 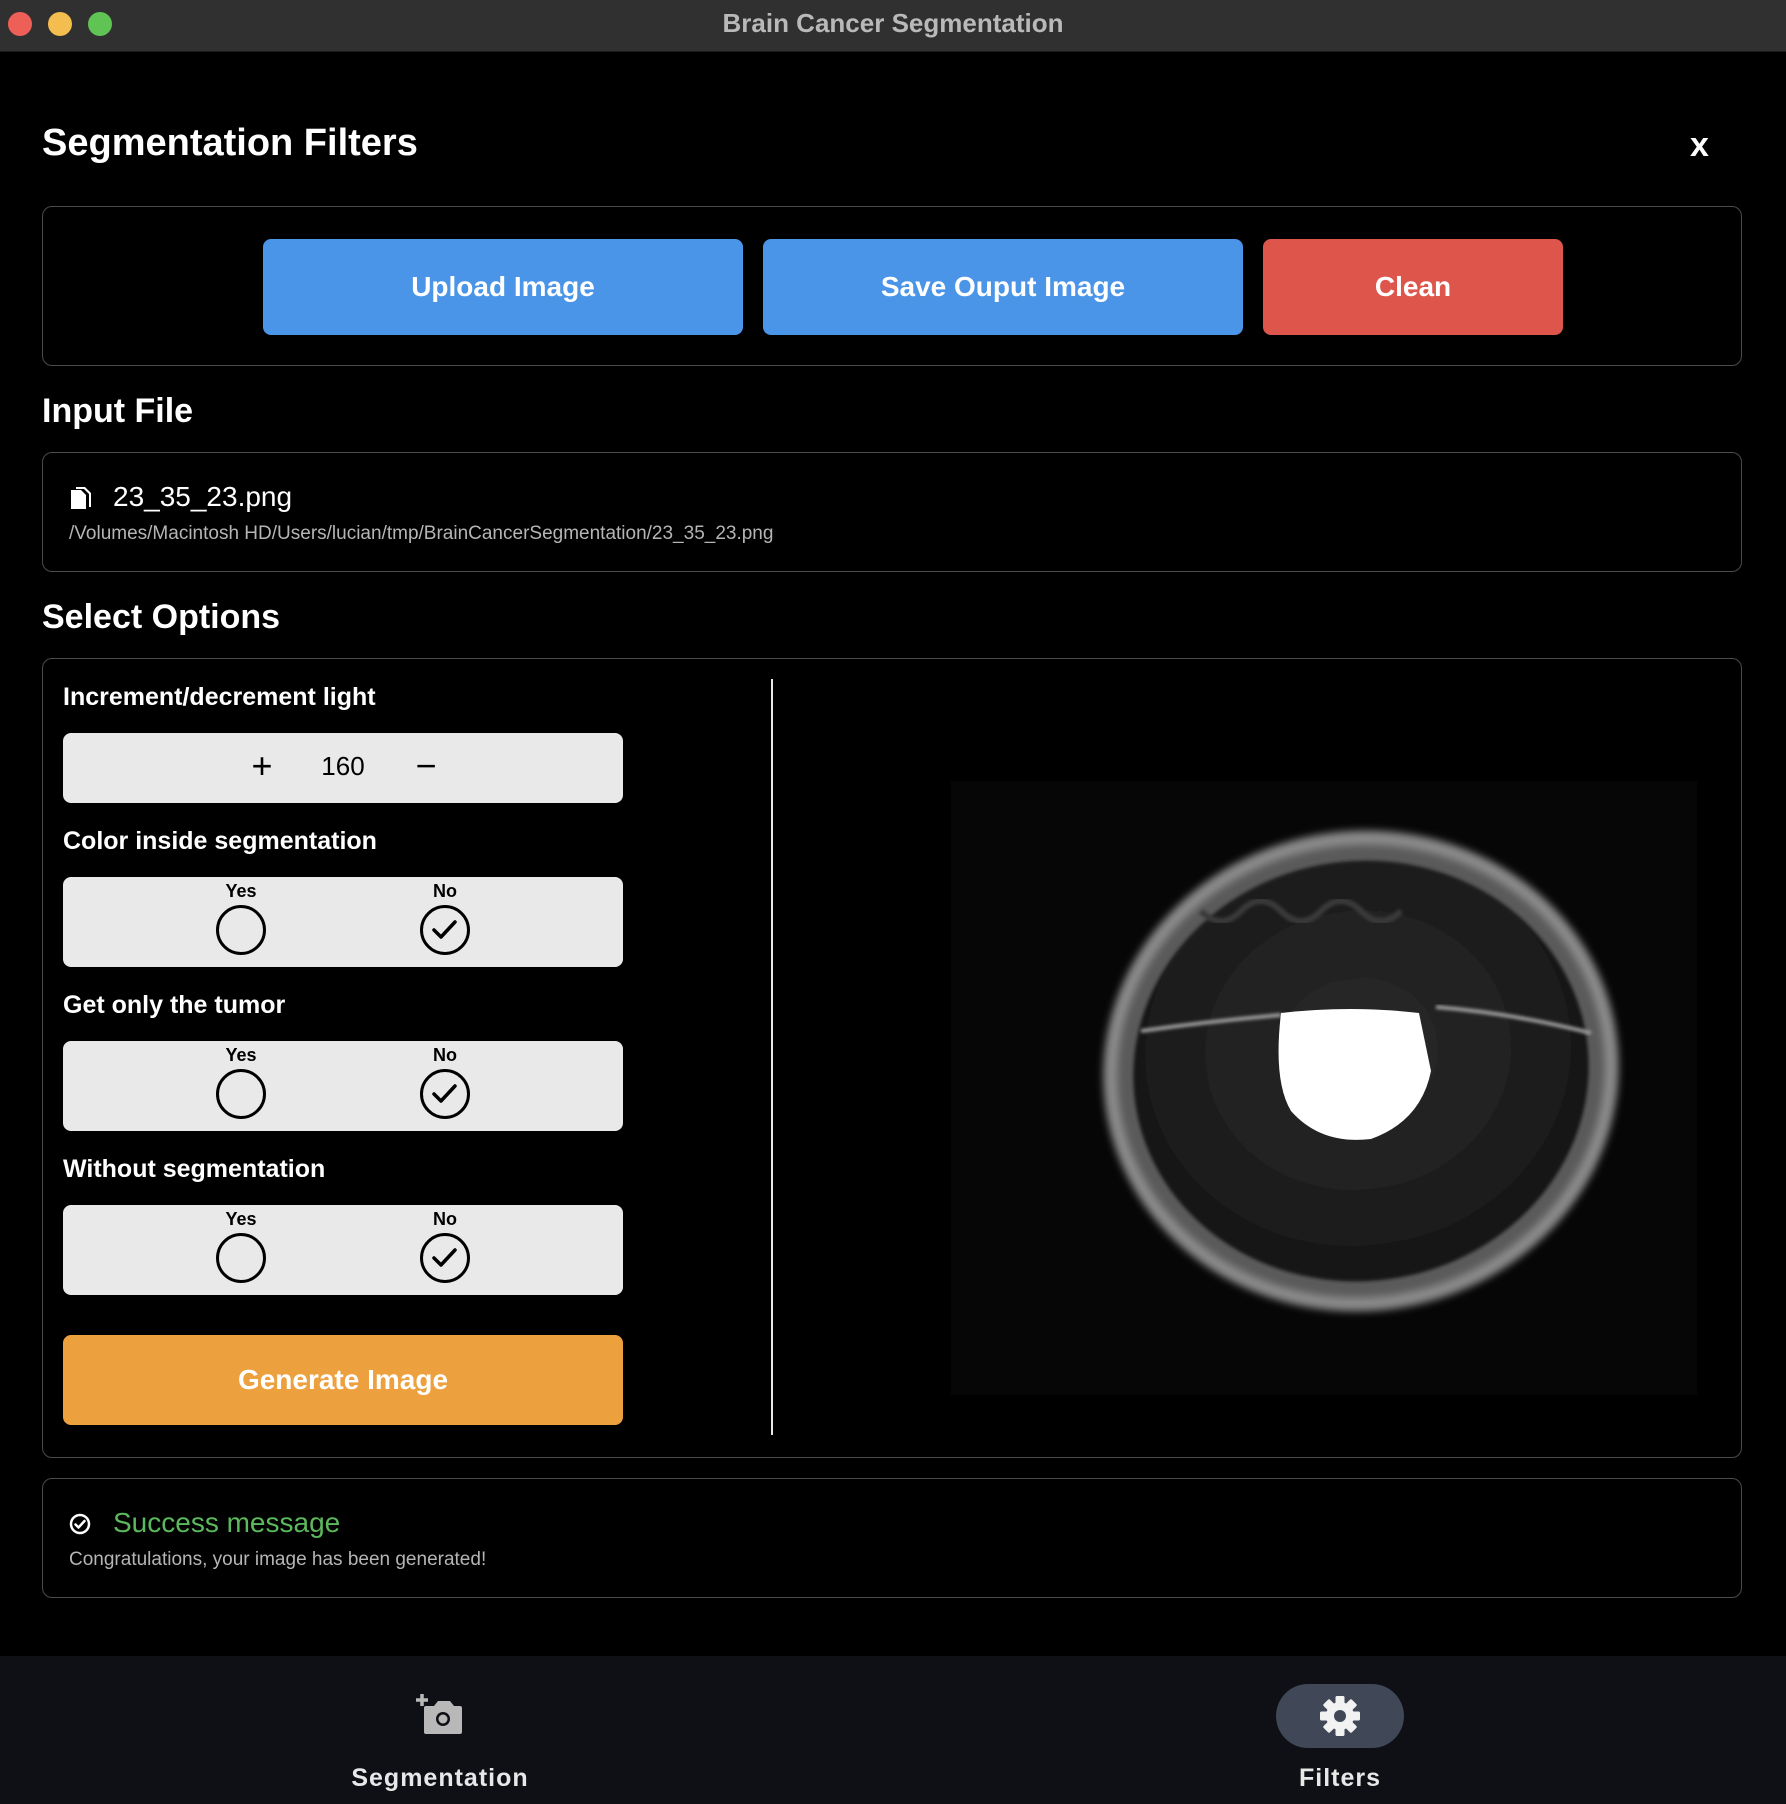 I want to click on only-tumor-no-radio, so click(x=445, y=1094).